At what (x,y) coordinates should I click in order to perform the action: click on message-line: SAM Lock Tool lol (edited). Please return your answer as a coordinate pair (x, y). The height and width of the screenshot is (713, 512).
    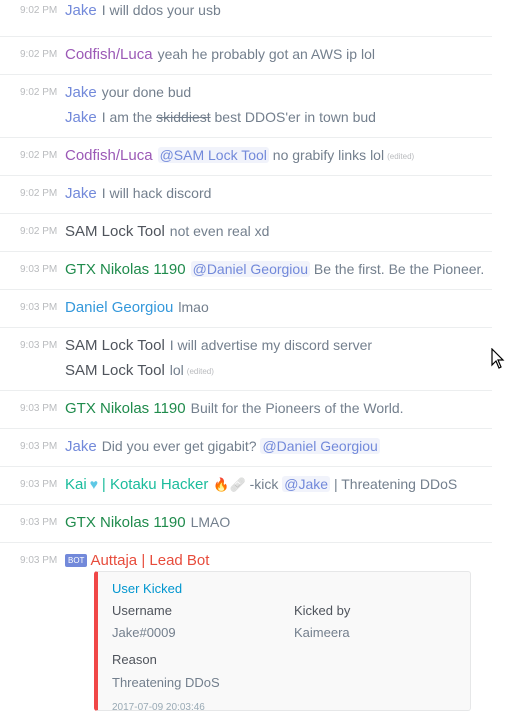
    Looking at the image, I should click on (246, 370).